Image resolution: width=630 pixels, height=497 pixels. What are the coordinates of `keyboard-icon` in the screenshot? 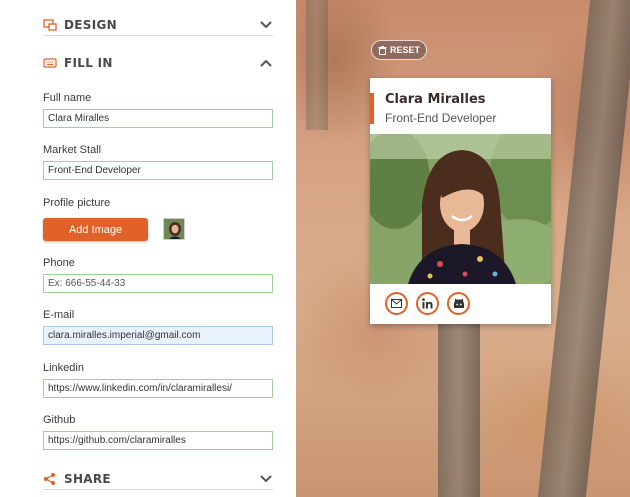 It's located at (50, 63).